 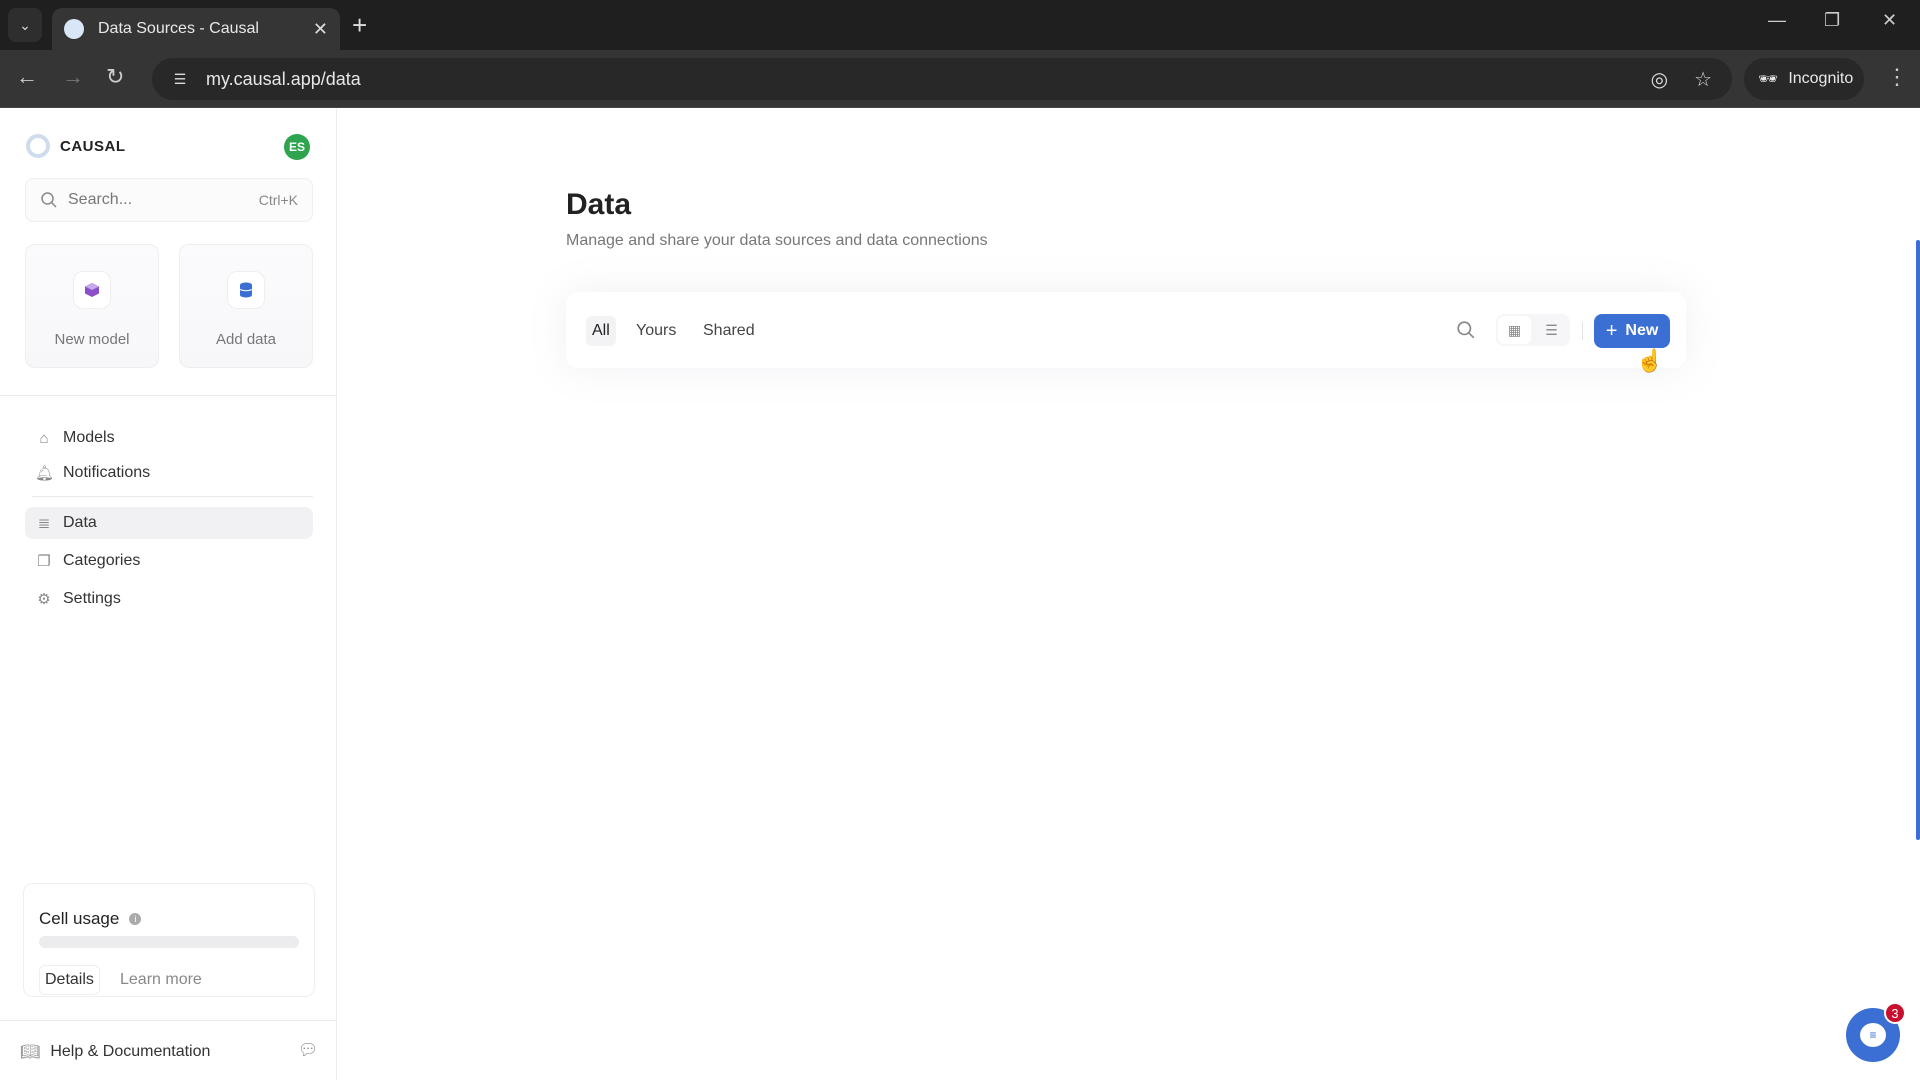 I want to click on restore-icon: ❐, so click(x=1832, y=20).